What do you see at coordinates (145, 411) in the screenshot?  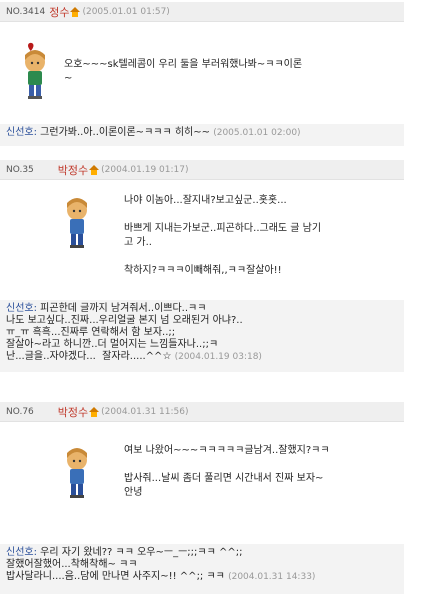 I see `post-date: (2004.01.31 11:56)` at bounding box center [145, 411].